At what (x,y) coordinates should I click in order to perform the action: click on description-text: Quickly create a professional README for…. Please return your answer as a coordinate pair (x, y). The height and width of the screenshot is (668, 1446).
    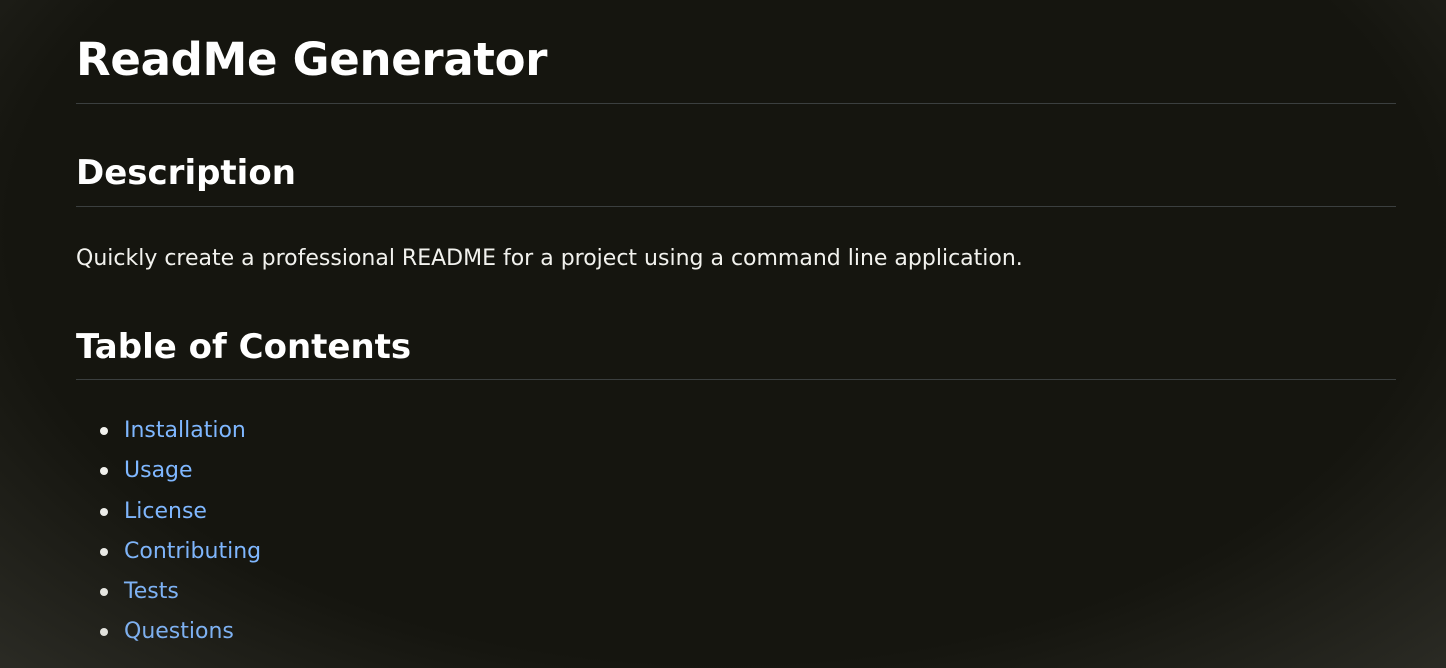
    Looking at the image, I should click on (549, 258).